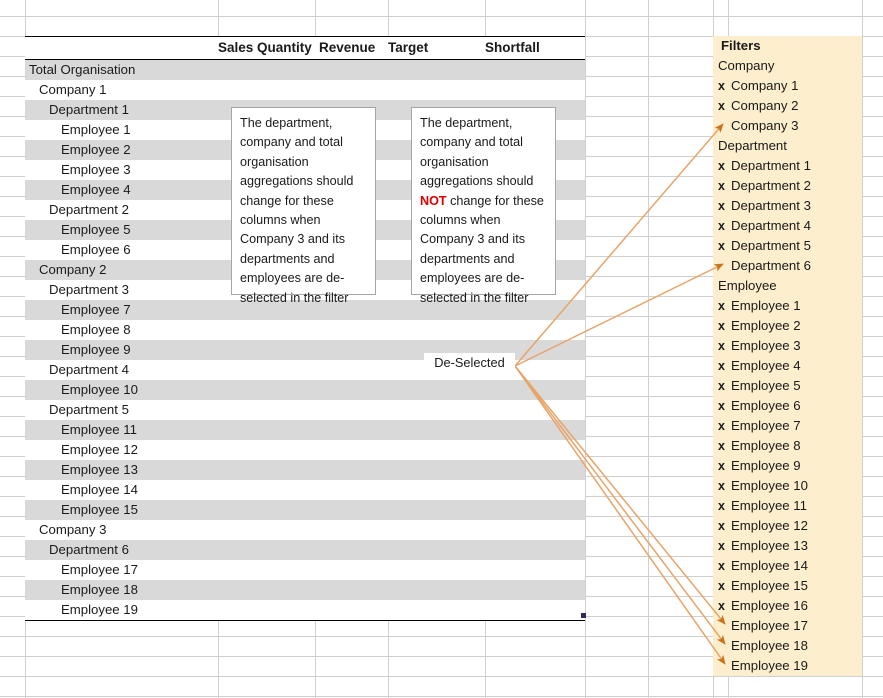 The height and width of the screenshot is (698, 883). I want to click on table-row: Employee 13, so click(305, 470).